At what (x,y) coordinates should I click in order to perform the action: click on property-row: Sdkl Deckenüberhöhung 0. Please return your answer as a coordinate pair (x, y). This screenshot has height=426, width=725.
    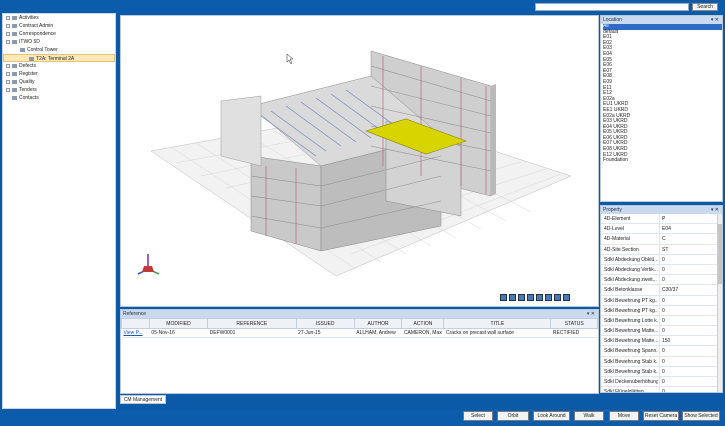
    Looking at the image, I should click on (661, 382).